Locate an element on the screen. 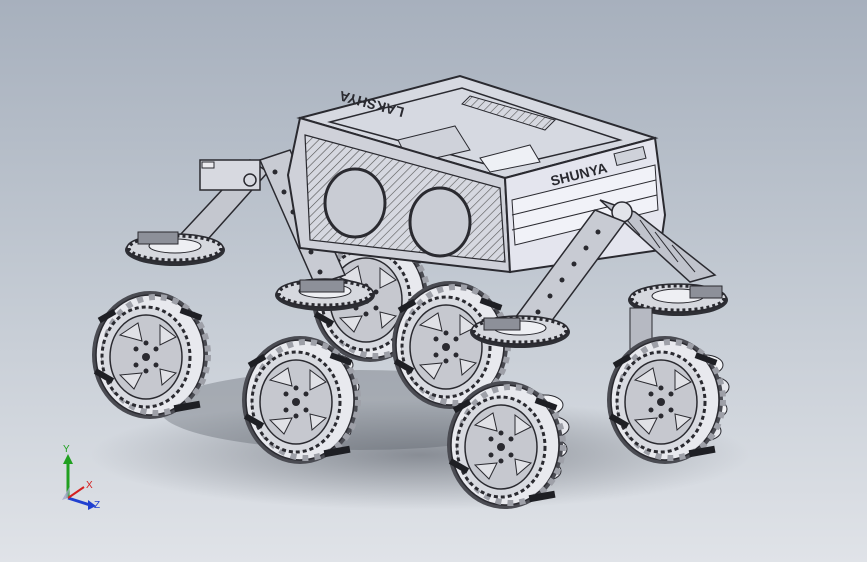 The image size is (867, 562). x-axis-line is located at coordinates (76, 492).